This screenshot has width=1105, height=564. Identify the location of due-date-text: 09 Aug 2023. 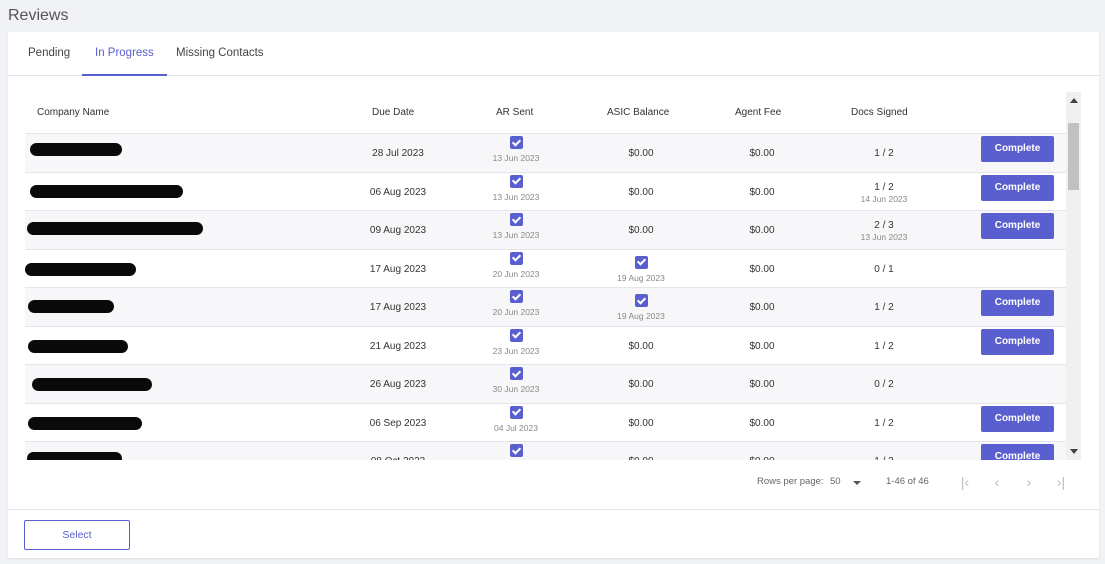
(398, 230).